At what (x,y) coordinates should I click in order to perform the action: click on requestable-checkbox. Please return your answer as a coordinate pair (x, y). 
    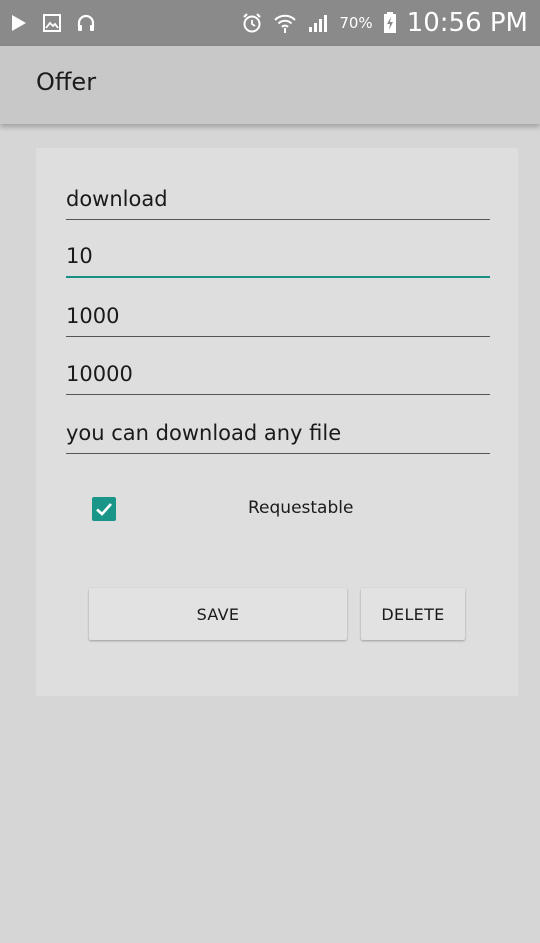
    Looking at the image, I should click on (104, 509).